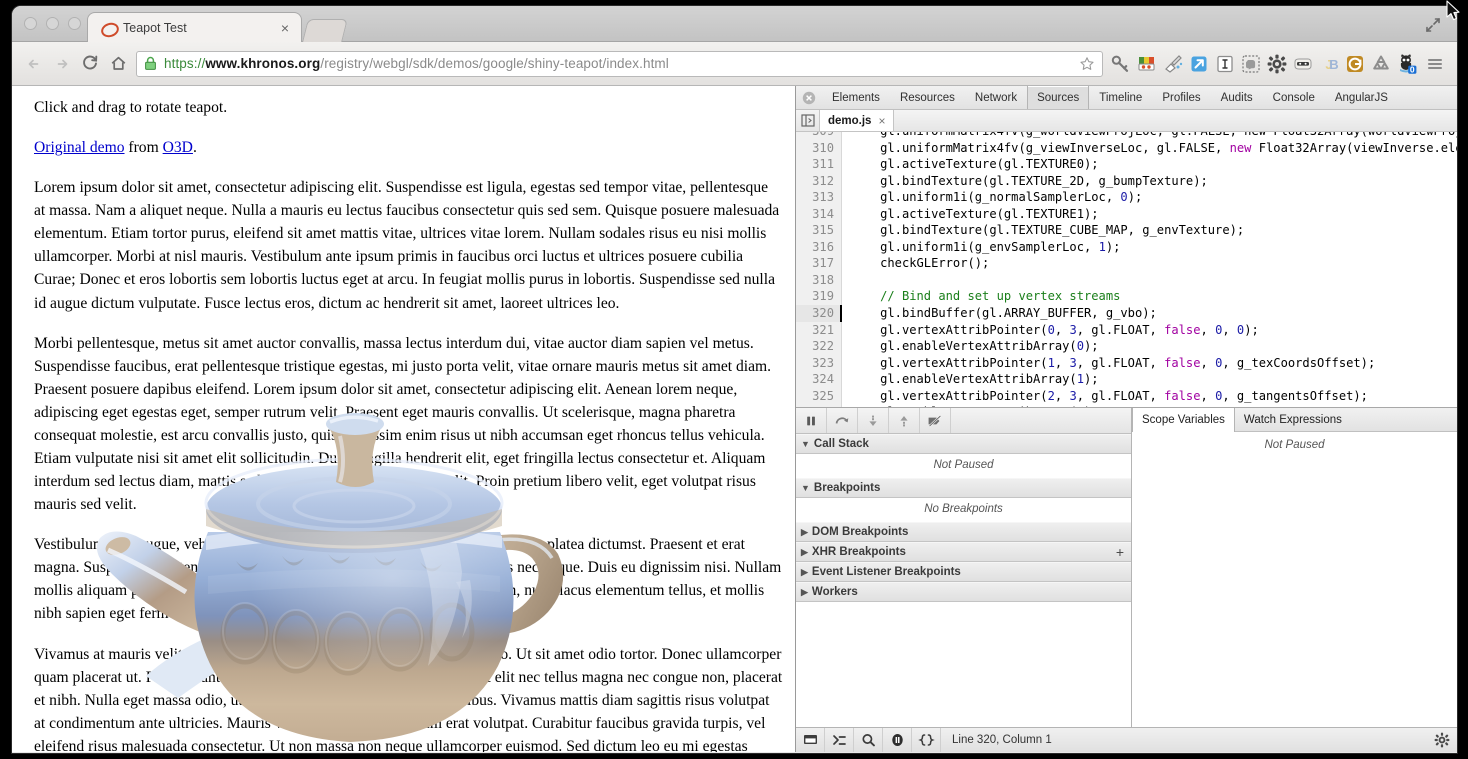 This screenshot has width=1468, height=759. What do you see at coordinates (1126, 214) in the screenshot?
I see `code-line: 314 gl.activeTexture(gl.TEXTURE1);` at bounding box center [1126, 214].